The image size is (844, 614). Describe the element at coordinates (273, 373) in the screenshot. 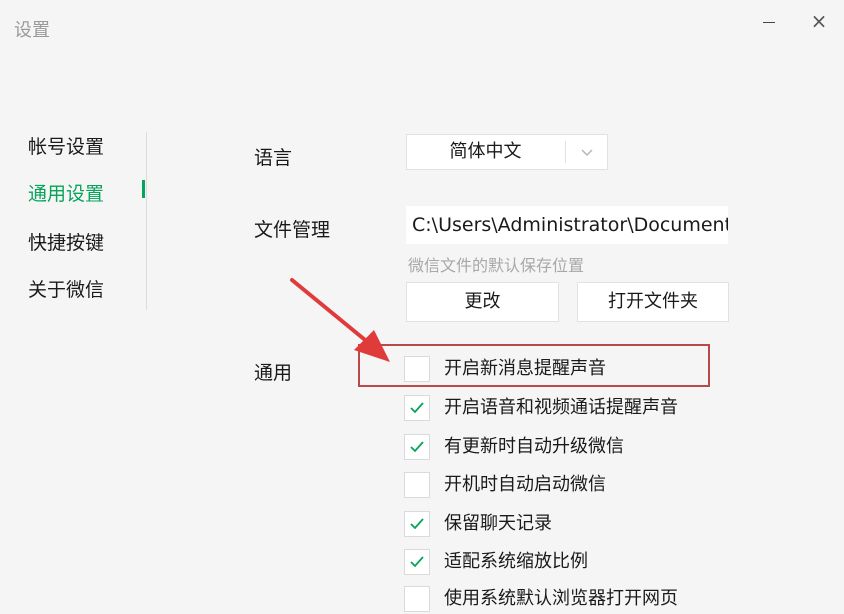

I see `general-label: 通用` at that location.